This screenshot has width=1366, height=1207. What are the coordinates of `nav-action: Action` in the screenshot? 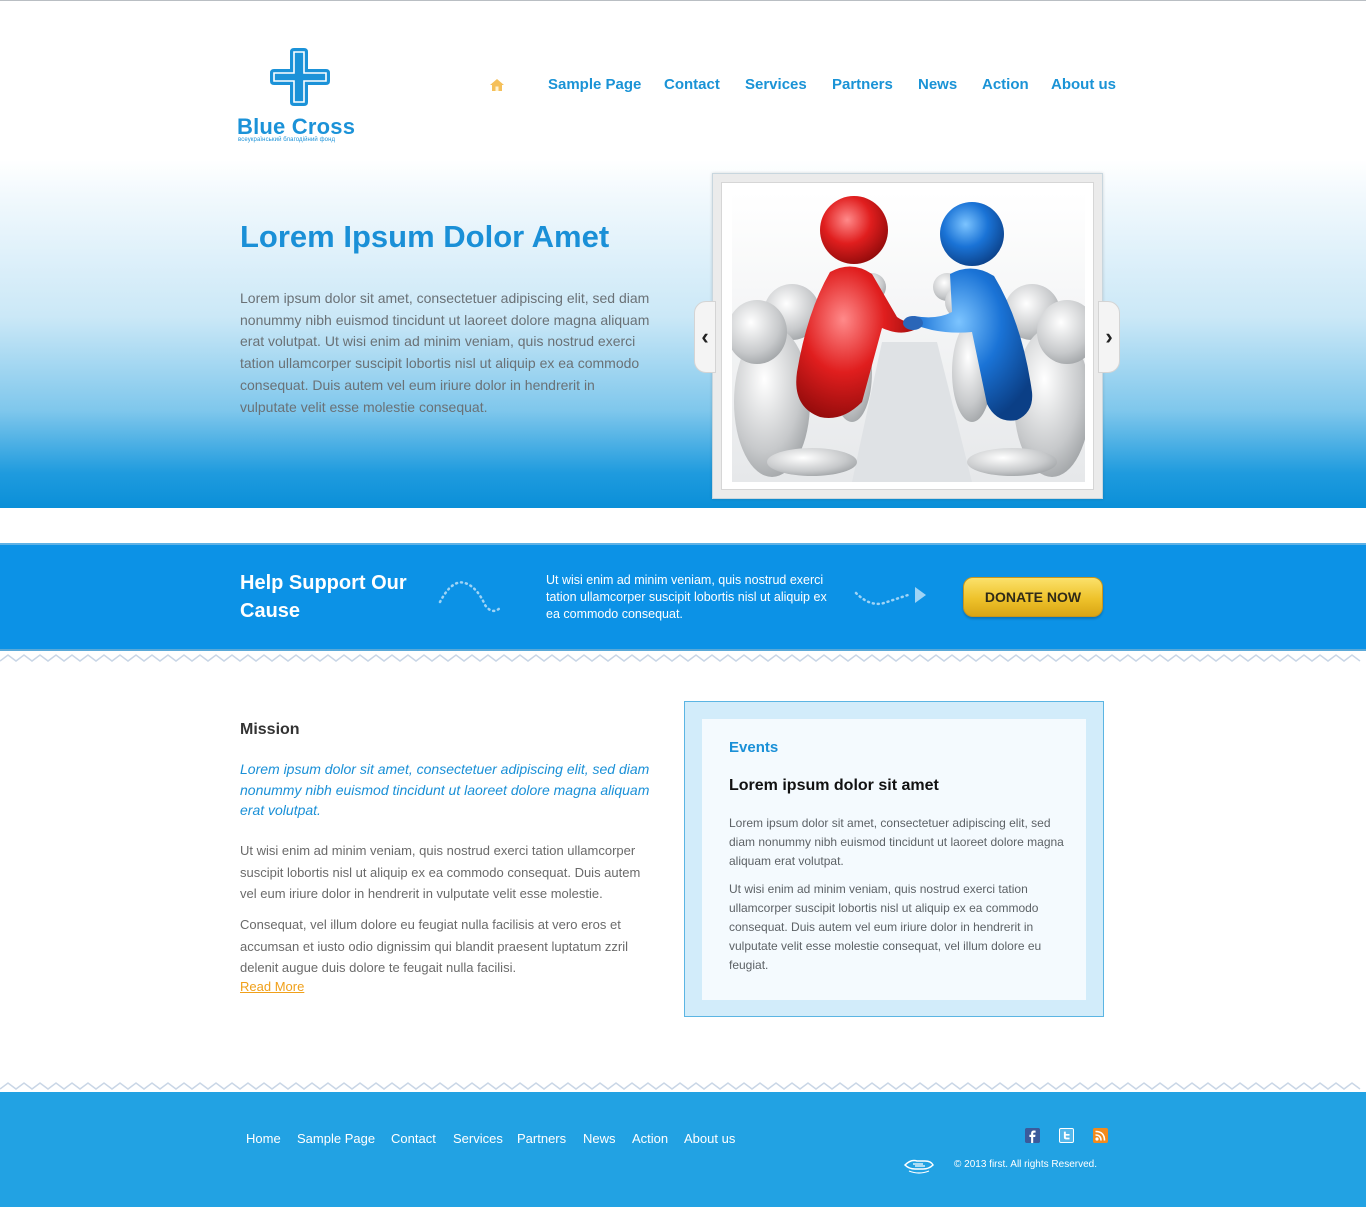 It's located at (1005, 84).